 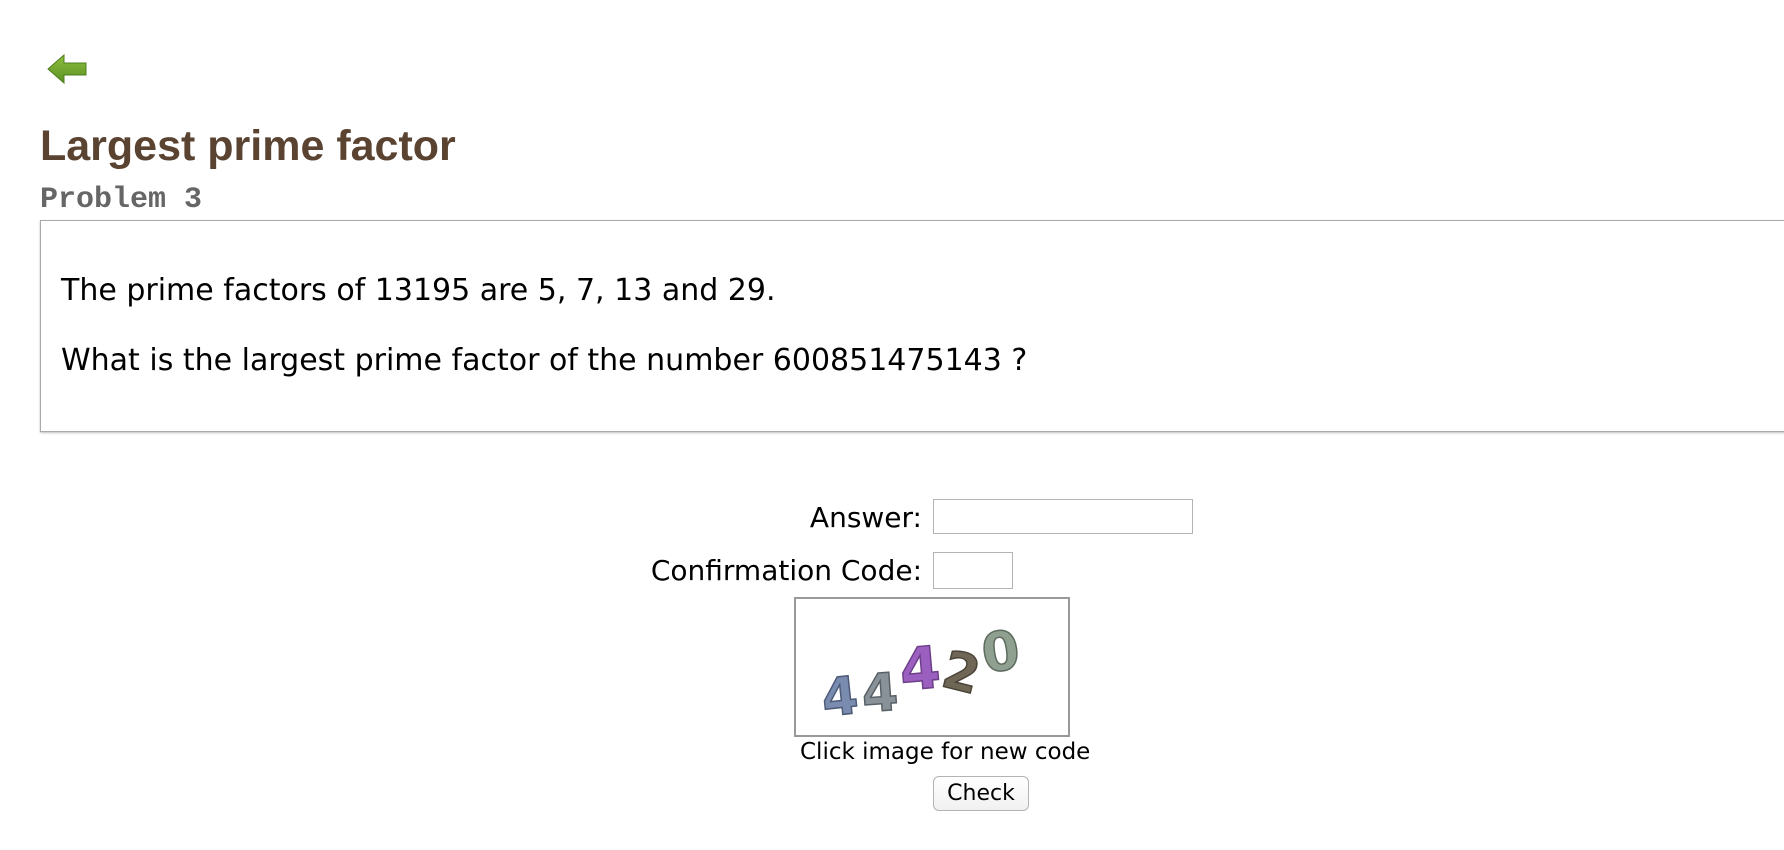 I want to click on answer-input, so click(x=1063, y=516).